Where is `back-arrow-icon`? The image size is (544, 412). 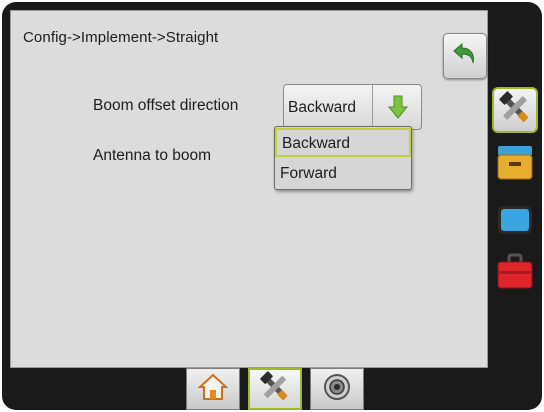 back-arrow-icon is located at coordinates (465, 56).